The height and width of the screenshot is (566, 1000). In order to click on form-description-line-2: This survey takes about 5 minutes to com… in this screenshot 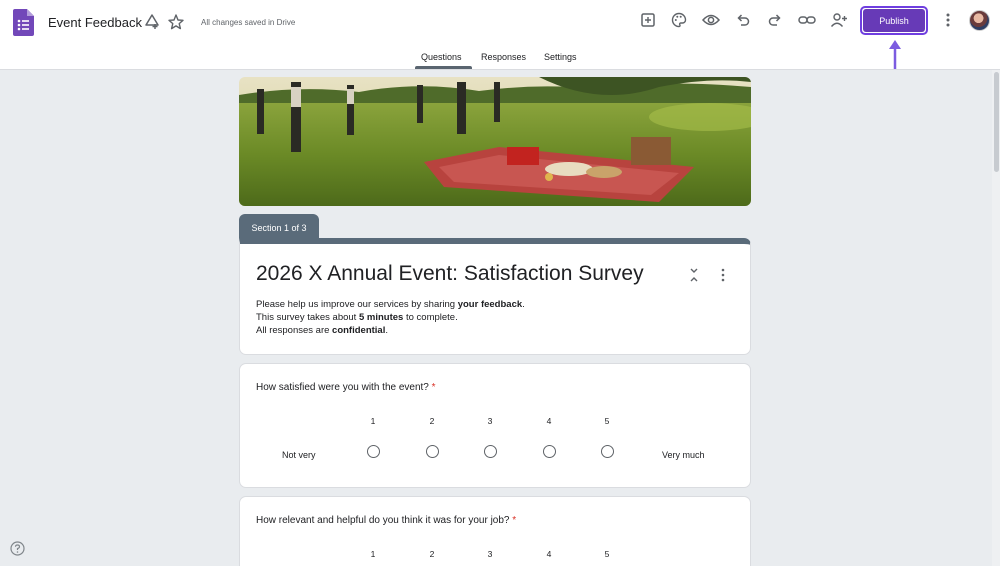, I will do `click(357, 317)`.